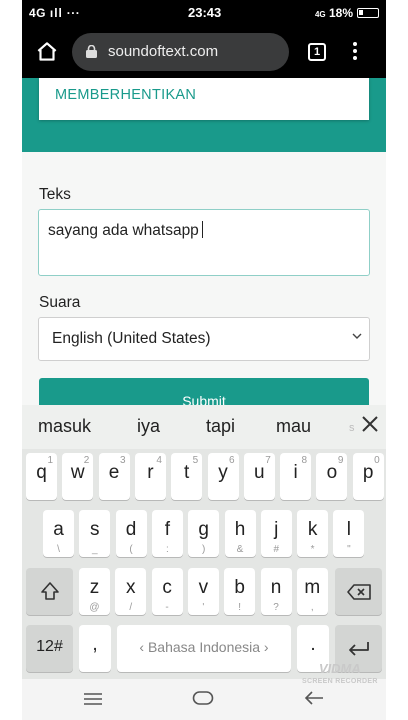  I want to click on backspace-icon, so click(358, 592).